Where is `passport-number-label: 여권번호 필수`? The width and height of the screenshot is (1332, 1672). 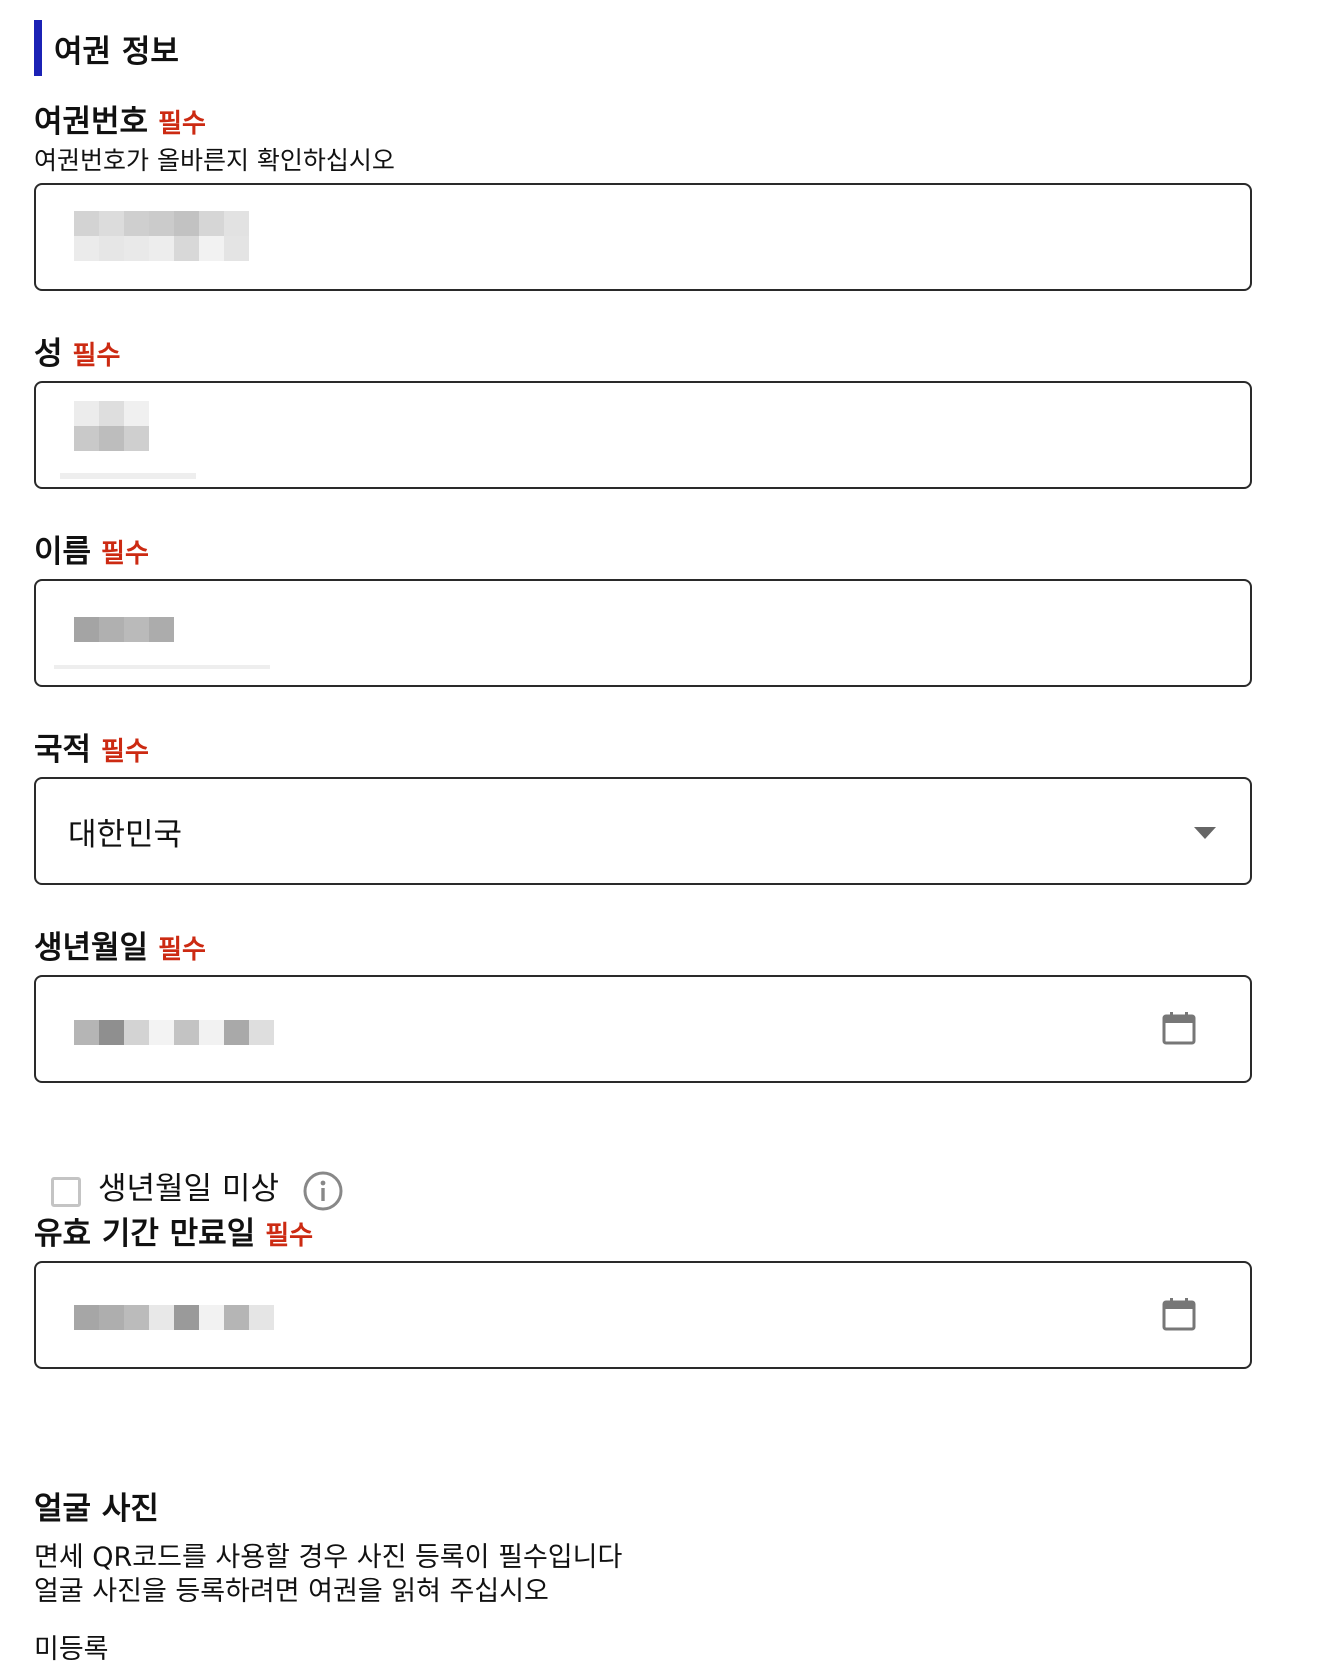 passport-number-label: 여권번호 필수 is located at coordinates (120, 118).